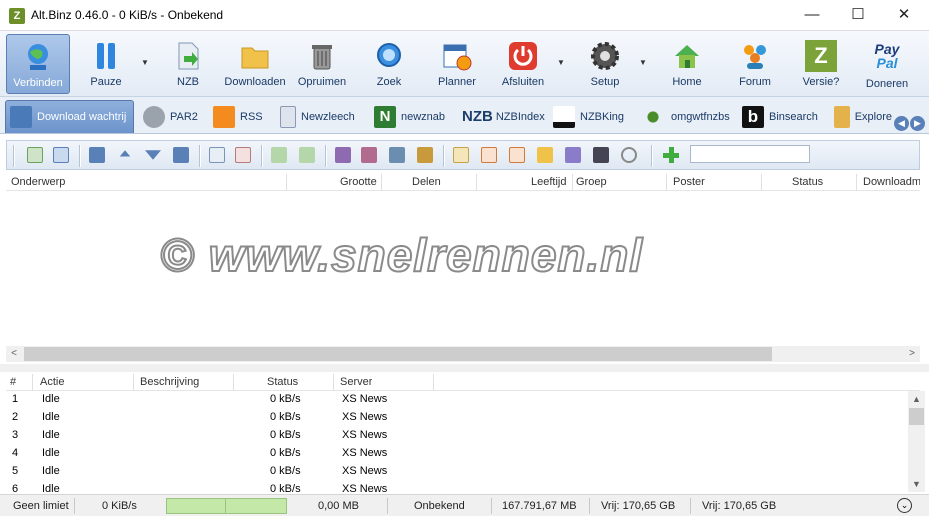 The image size is (929, 516). What do you see at coordinates (456, 418) in the screenshot?
I see `connection-row: 2 Idle 0 kB/s XS News` at bounding box center [456, 418].